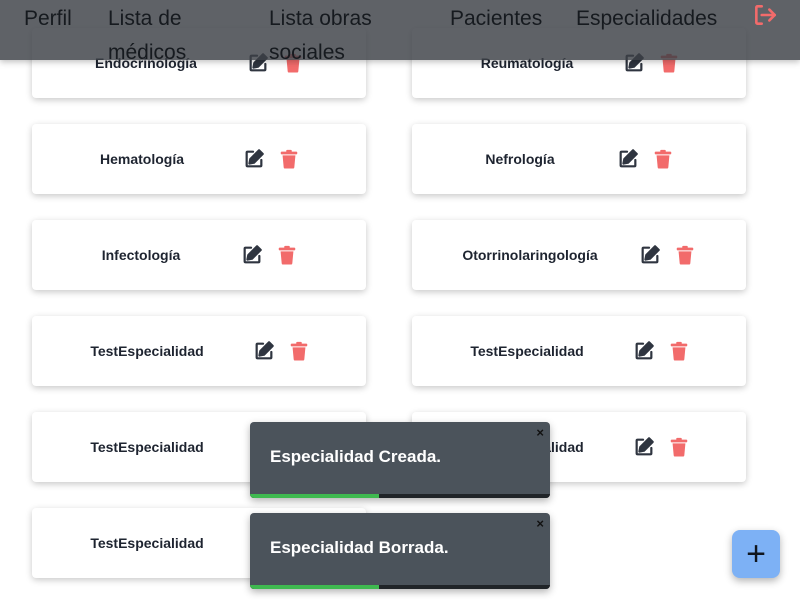  I want to click on specialty-card: Nefrología, so click(579, 159).